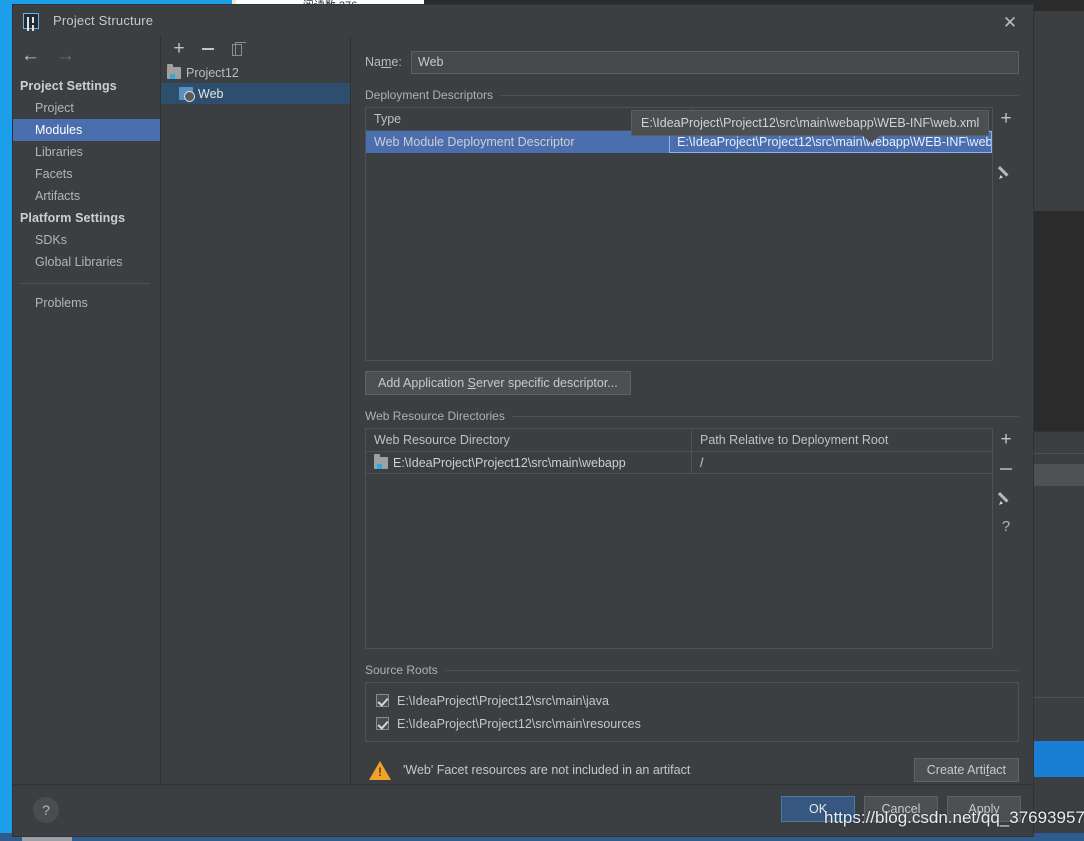  What do you see at coordinates (435, 416) in the screenshot?
I see `group-label: Web Resource Directories` at bounding box center [435, 416].